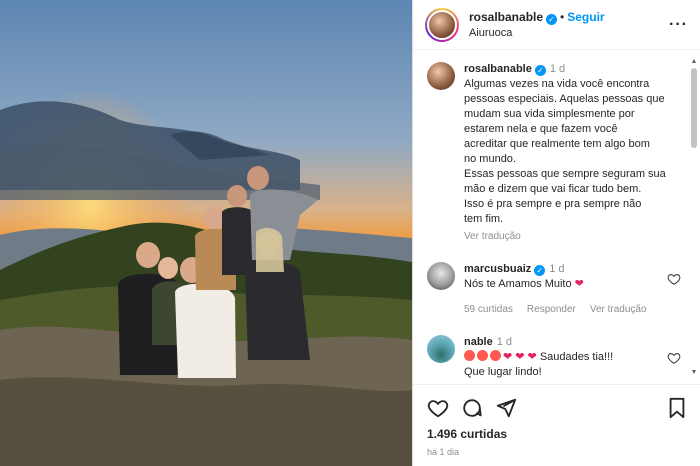 This screenshot has width=700, height=466. Describe the element at coordinates (541, 129) in the screenshot. I see `caption-line: estarem nela e que fazem você` at that location.